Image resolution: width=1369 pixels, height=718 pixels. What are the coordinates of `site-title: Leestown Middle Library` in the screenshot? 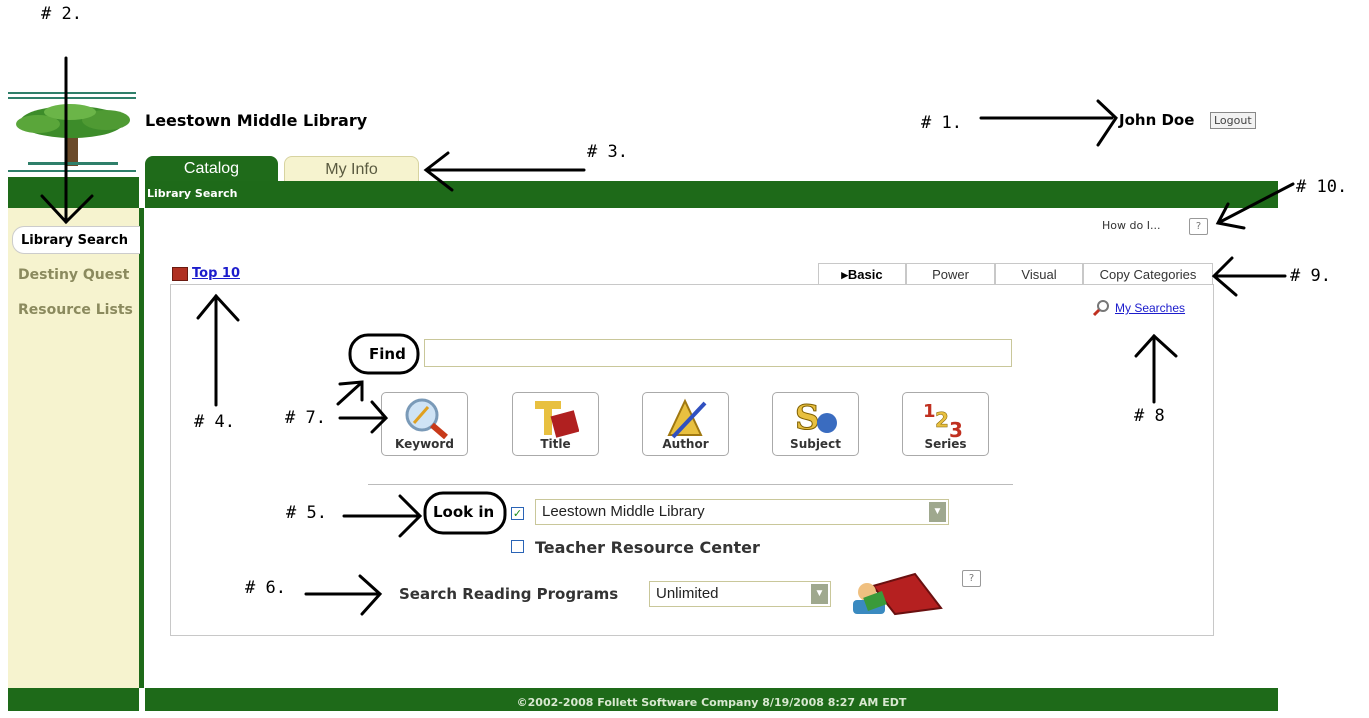 It's located at (256, 120).